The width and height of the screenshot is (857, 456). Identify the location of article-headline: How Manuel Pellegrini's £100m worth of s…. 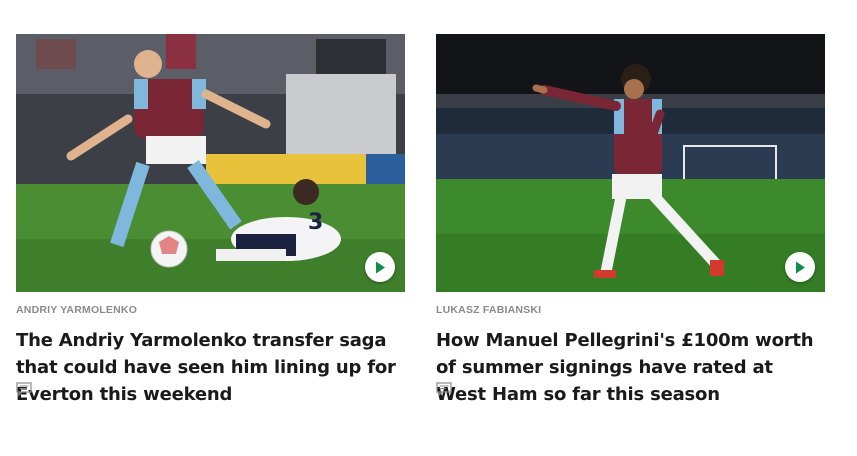
(630, 367).